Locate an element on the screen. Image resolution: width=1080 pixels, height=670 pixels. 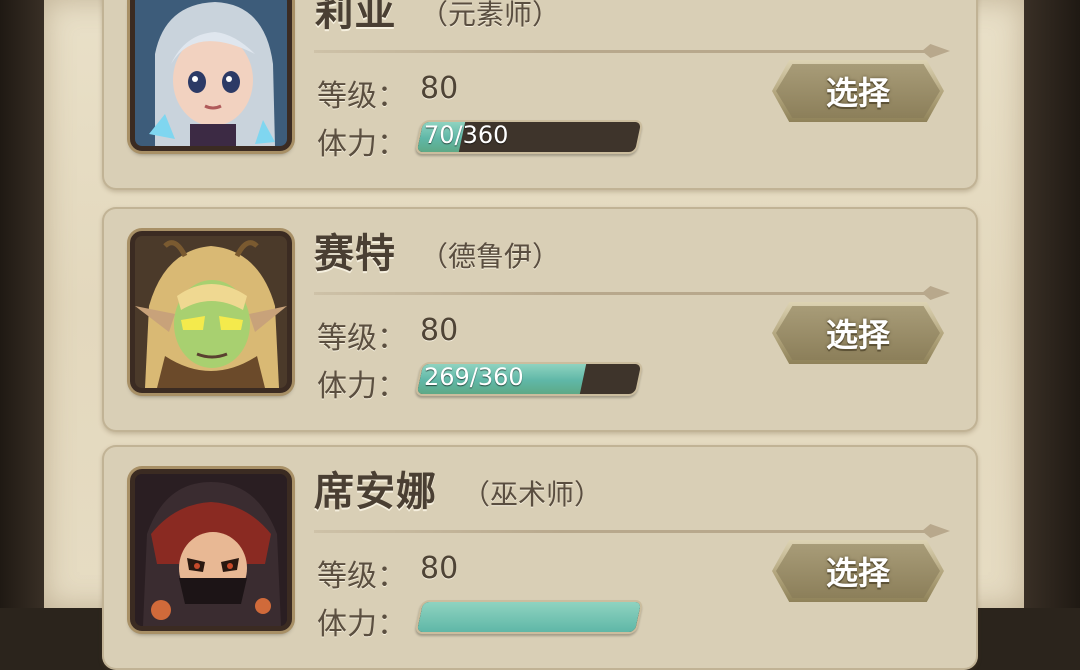
hero-portrait-lia is located at coordinates (211, 75).